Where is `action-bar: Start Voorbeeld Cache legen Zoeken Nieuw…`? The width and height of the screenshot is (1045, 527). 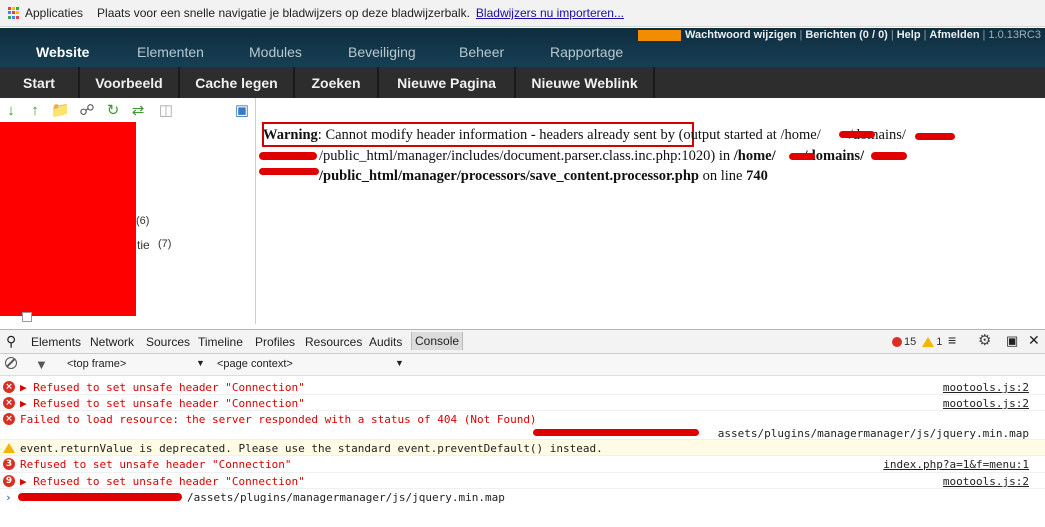 action-bar: Start Voorbeeld Cache legen Zoeken Nieuw… is located at coordinates (522, 82).